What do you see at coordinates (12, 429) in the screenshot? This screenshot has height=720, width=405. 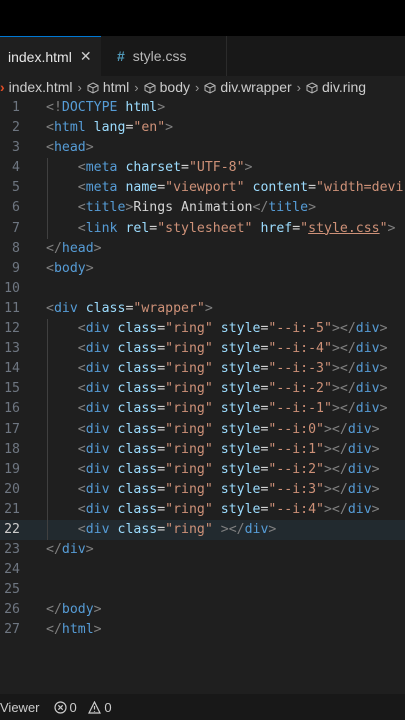 I see `line-number: 17` at bounding box center [12, 429].